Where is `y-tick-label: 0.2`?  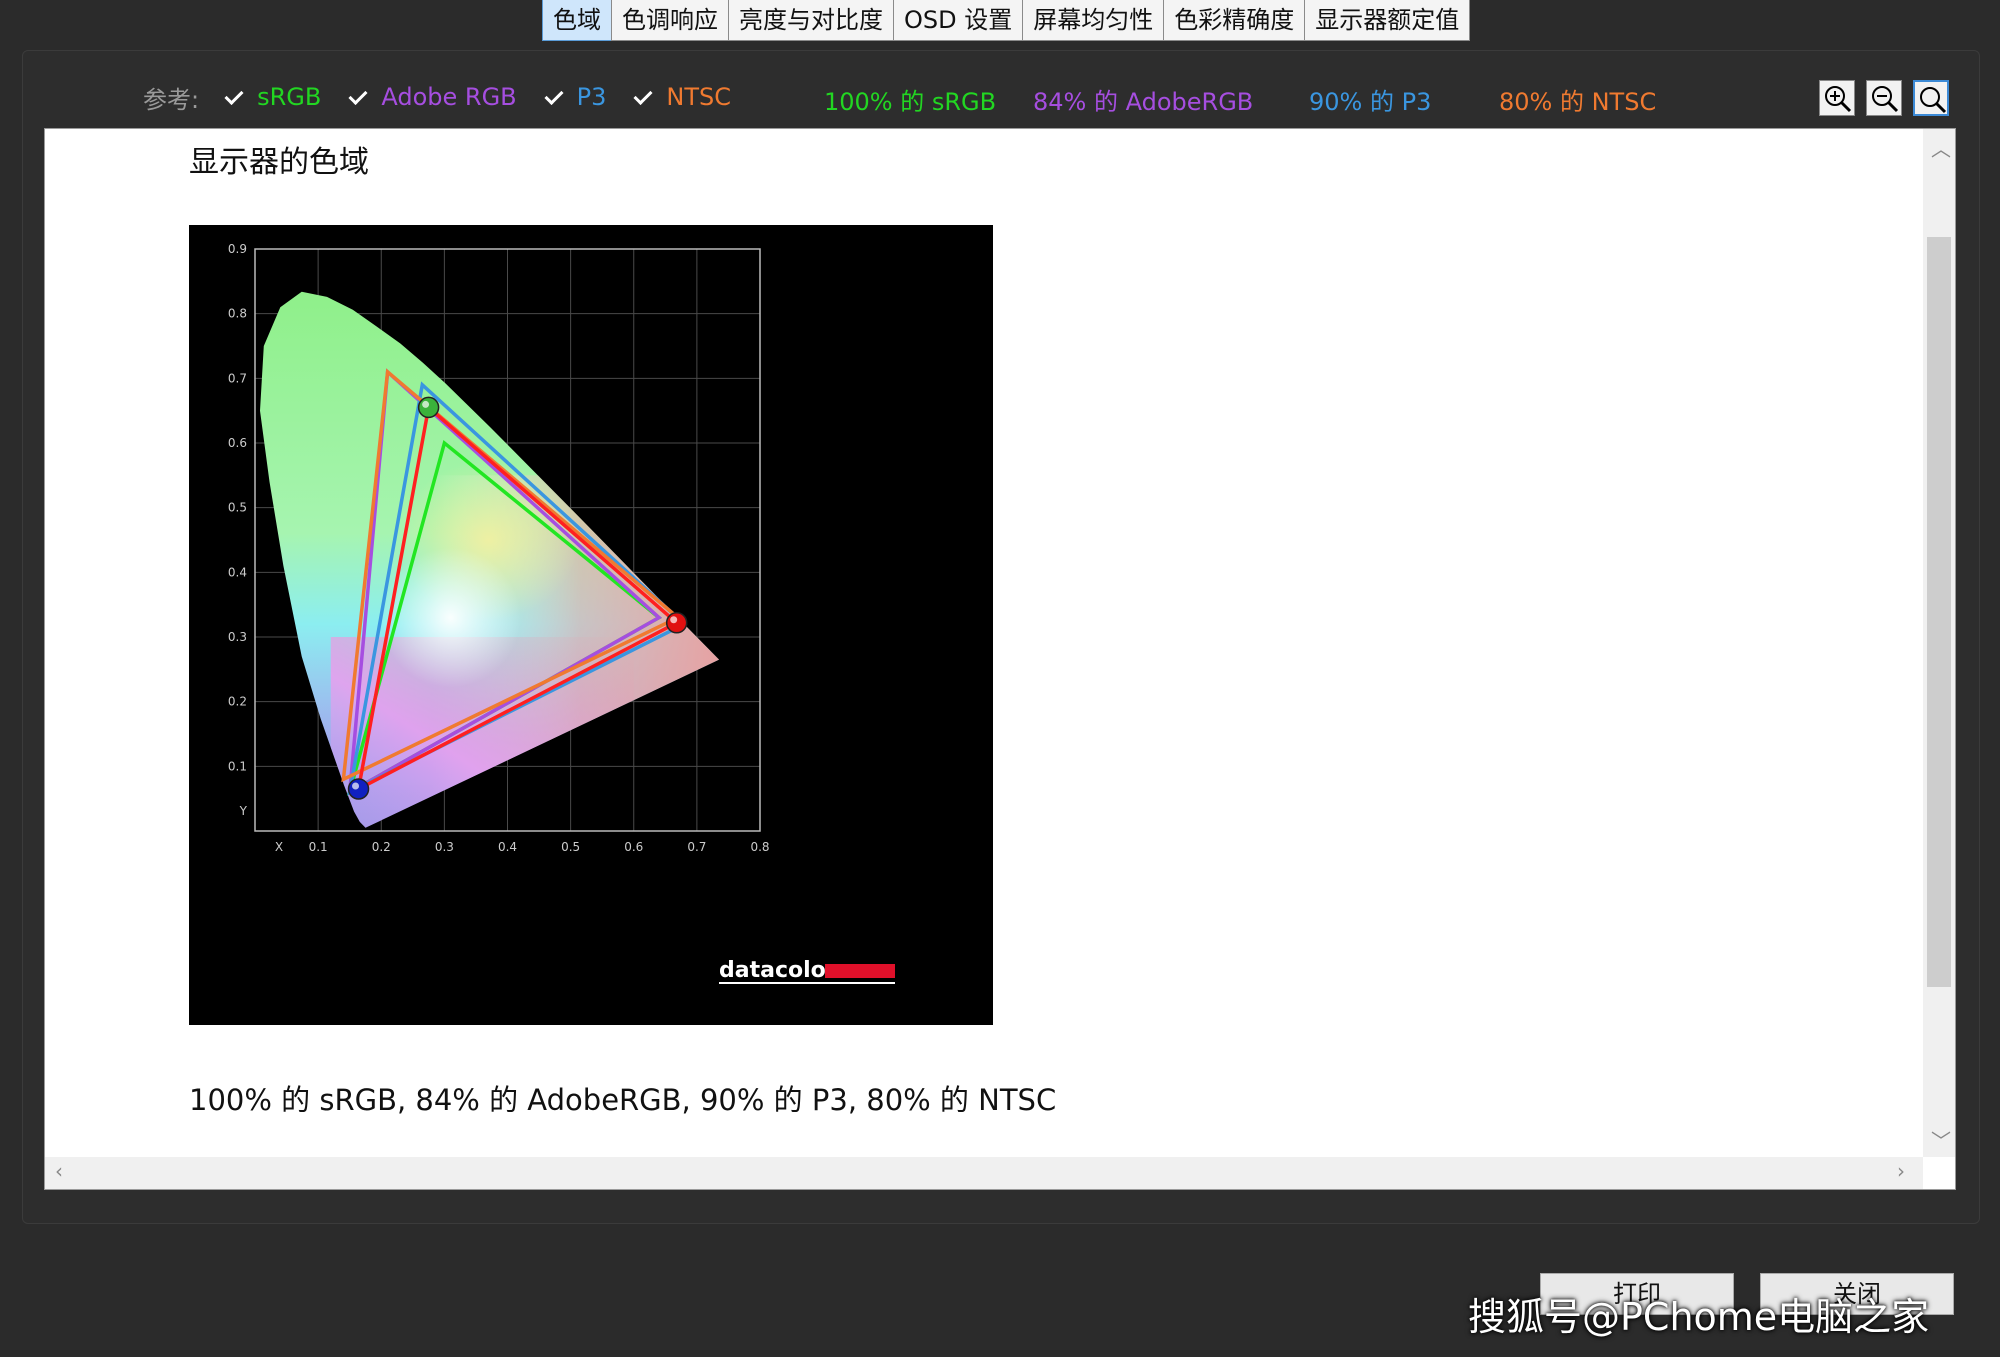
y-tick-label: 0.2 is located at coordinates (237, 702).